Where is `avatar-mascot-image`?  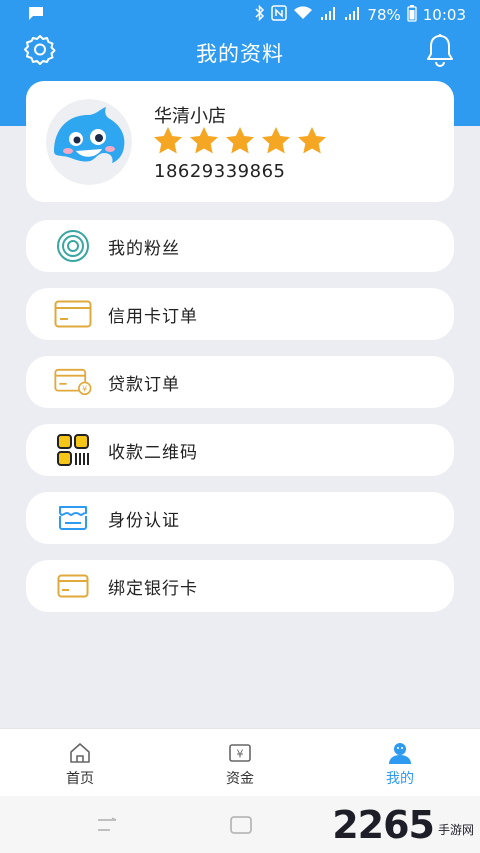
avatar-mascot-image is located at coordinates (89, 142).